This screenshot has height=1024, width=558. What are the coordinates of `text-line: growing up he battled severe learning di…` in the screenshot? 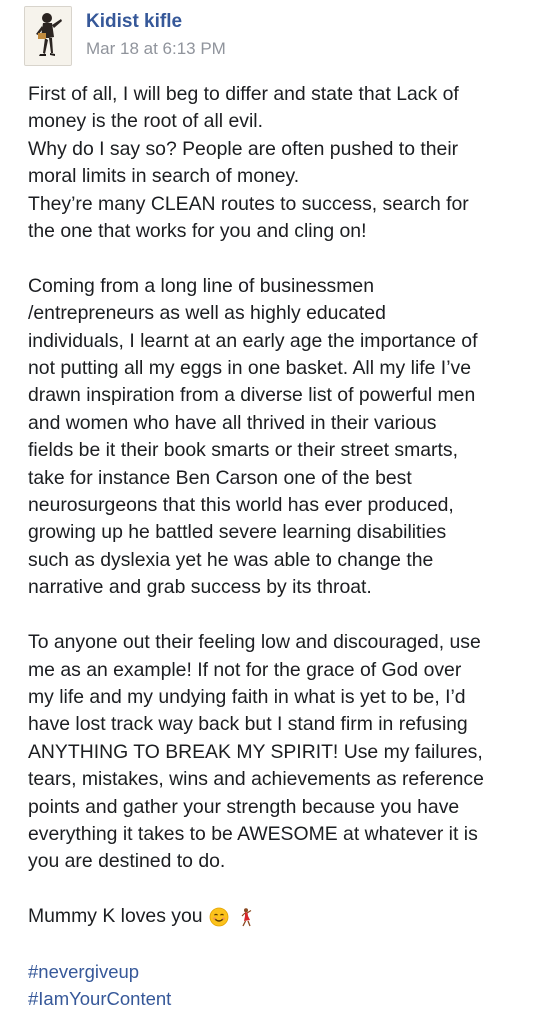 It's located at (237, 532).